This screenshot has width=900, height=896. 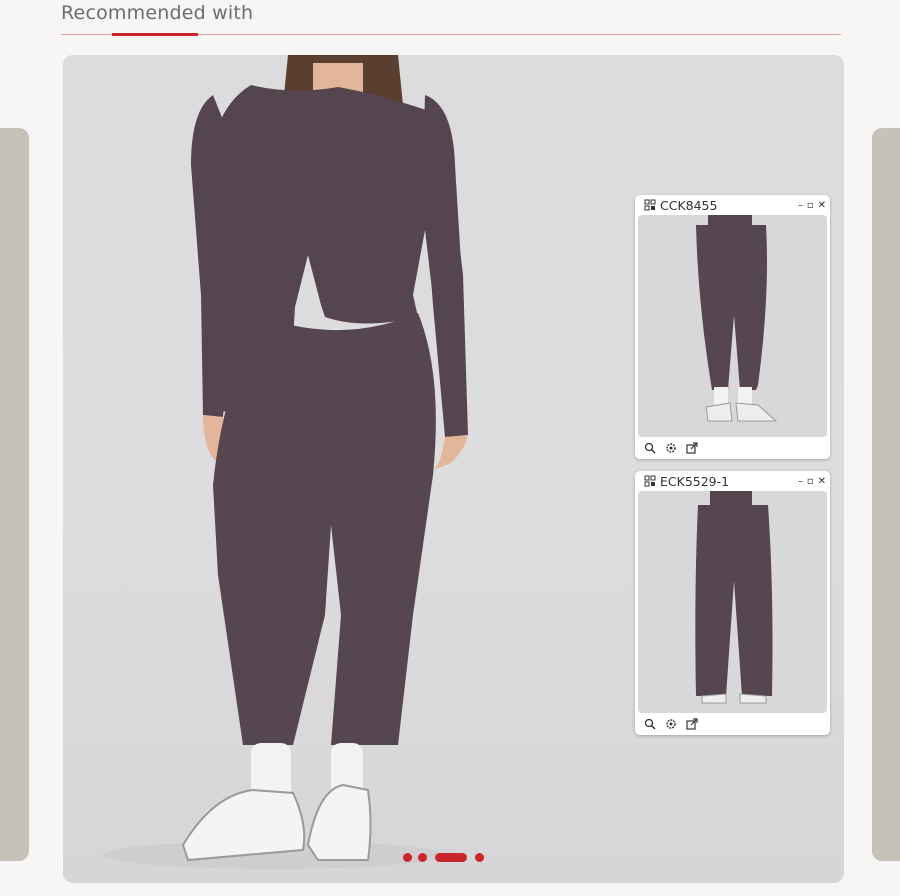 I want to click on previous-card-peek, so click(x=14, y=494).